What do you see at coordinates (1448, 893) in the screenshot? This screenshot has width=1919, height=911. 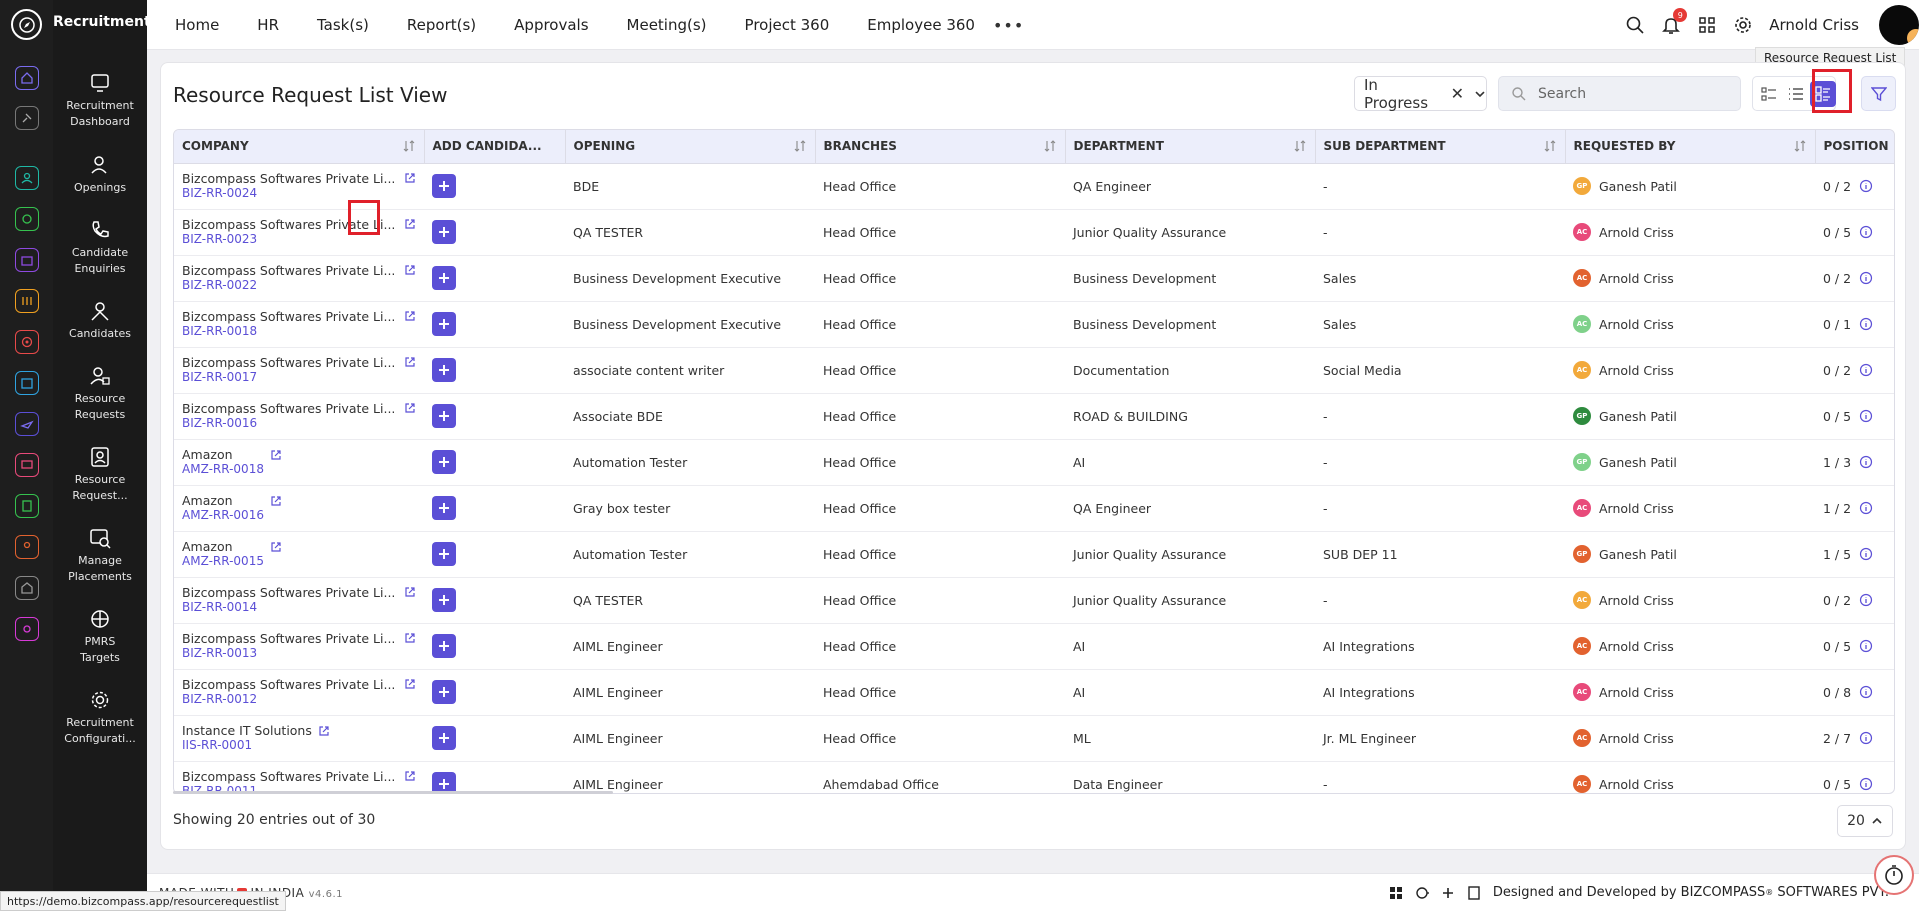 I see `plus-icon` at bounding box center [1448, 893].